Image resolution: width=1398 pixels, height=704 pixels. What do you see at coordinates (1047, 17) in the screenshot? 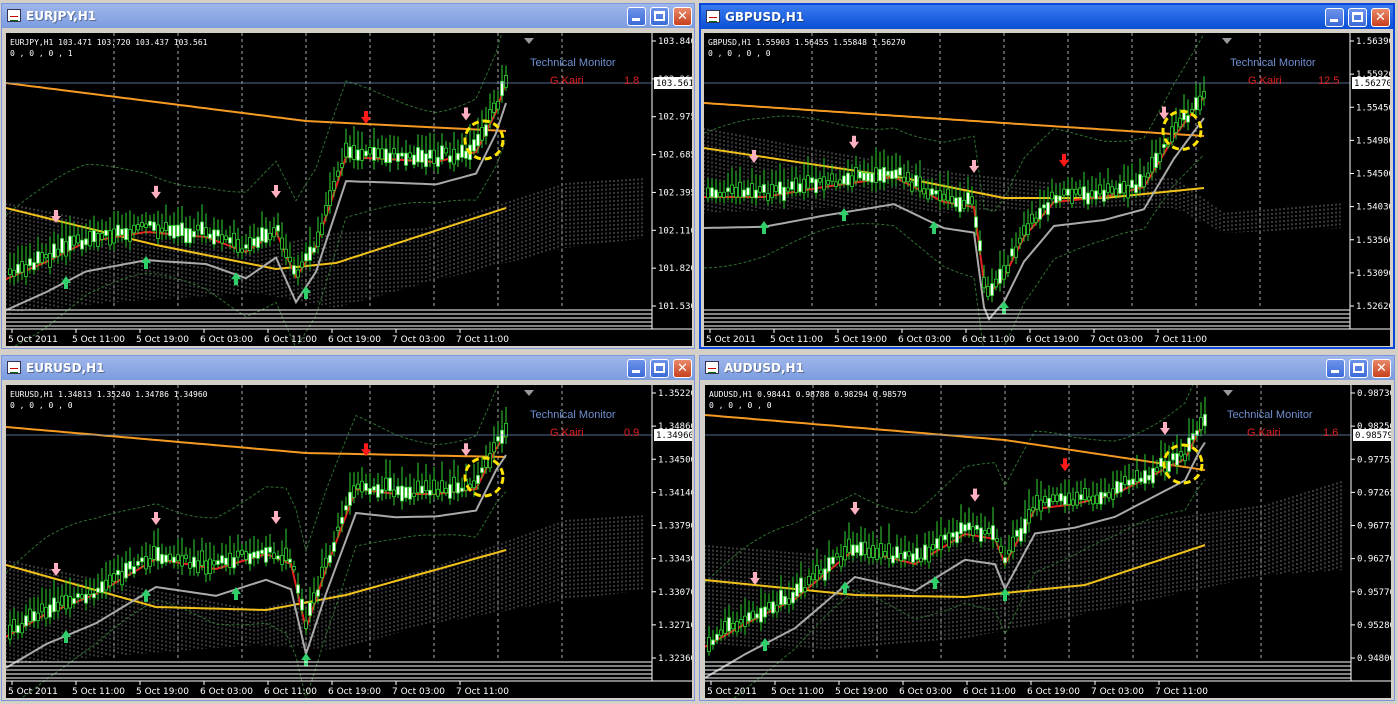
I see `title-bar: GBPUSD,H1 ✕` at bounding box center [1047, 17].